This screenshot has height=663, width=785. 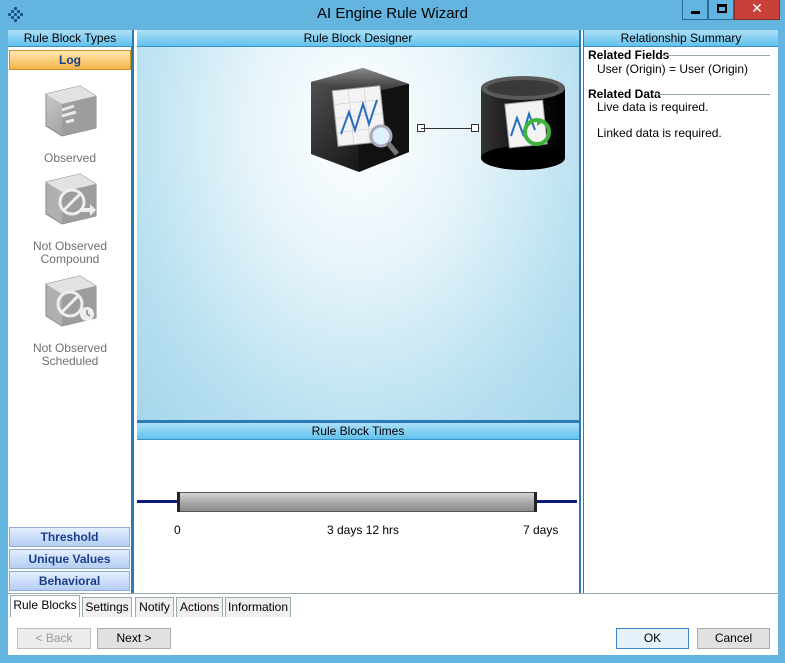 I want to click on tab-actions: Actions, so click(x=199, y=607).